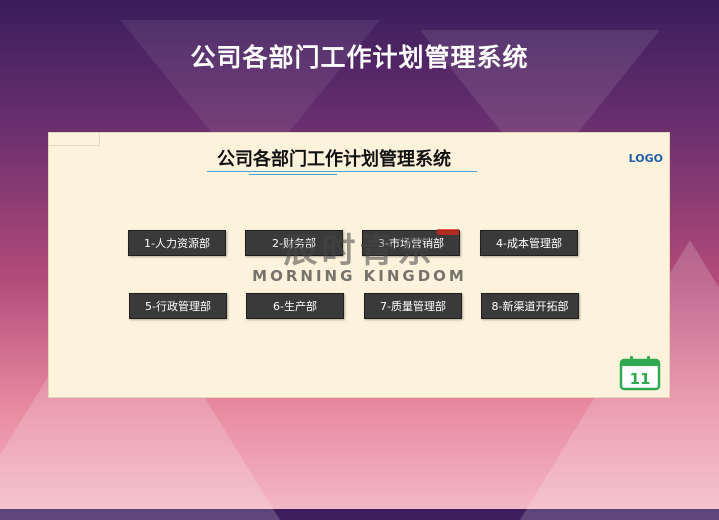 Image resolution: width=719 pixels, height=520 pixels. What do you see at coordinates (342, 171) in the screenshot?
I see `title-underline` at bounding box center [342, 171].